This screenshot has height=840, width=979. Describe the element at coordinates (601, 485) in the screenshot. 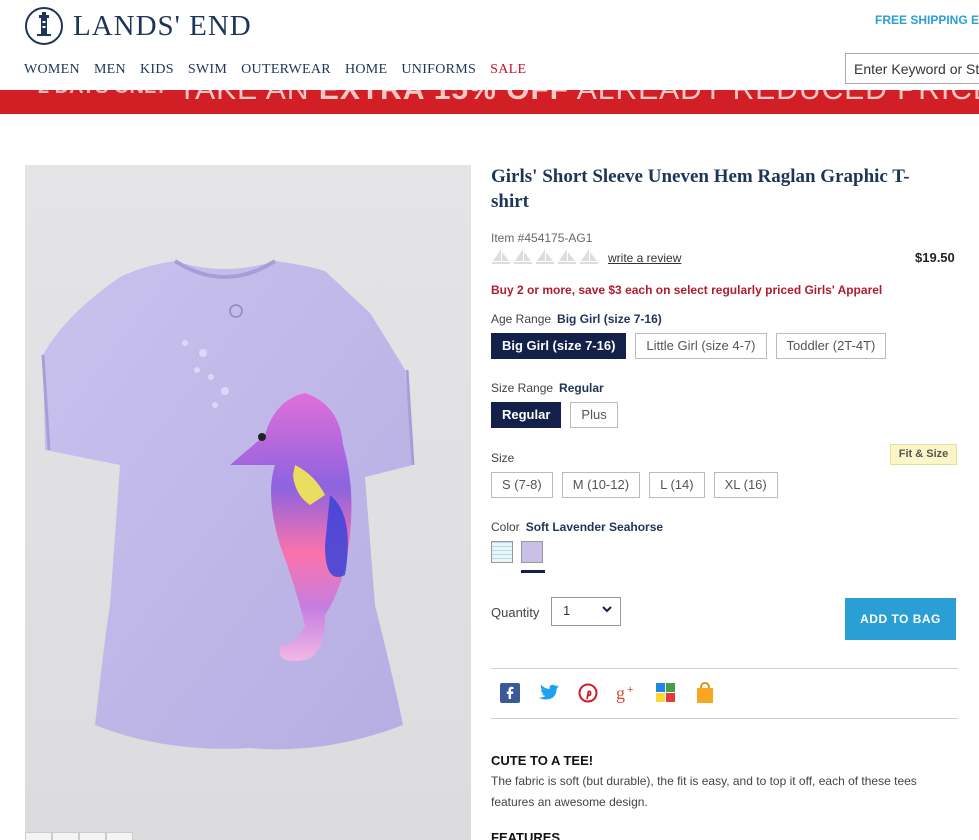

I see `size-option-m: M (10-12)` at that location.